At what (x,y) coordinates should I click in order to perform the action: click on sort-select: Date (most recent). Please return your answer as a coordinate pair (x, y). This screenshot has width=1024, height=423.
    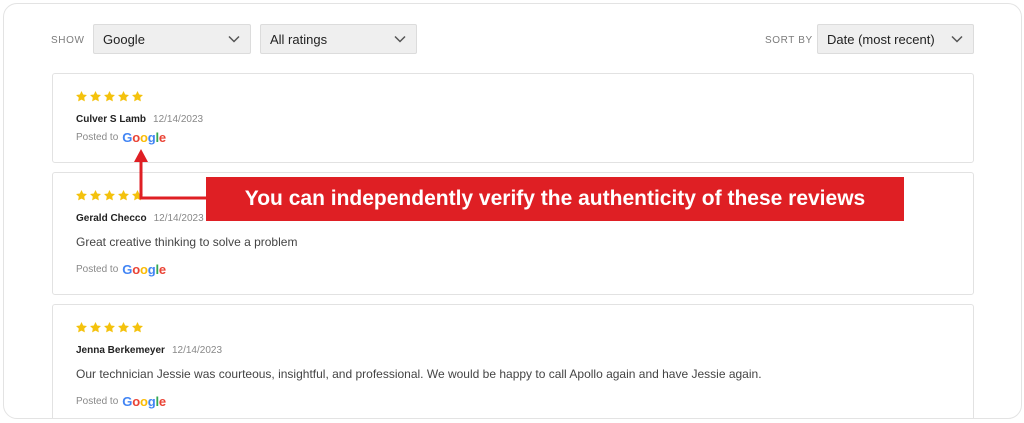
    Looking at the image, I should click on (895, 39).